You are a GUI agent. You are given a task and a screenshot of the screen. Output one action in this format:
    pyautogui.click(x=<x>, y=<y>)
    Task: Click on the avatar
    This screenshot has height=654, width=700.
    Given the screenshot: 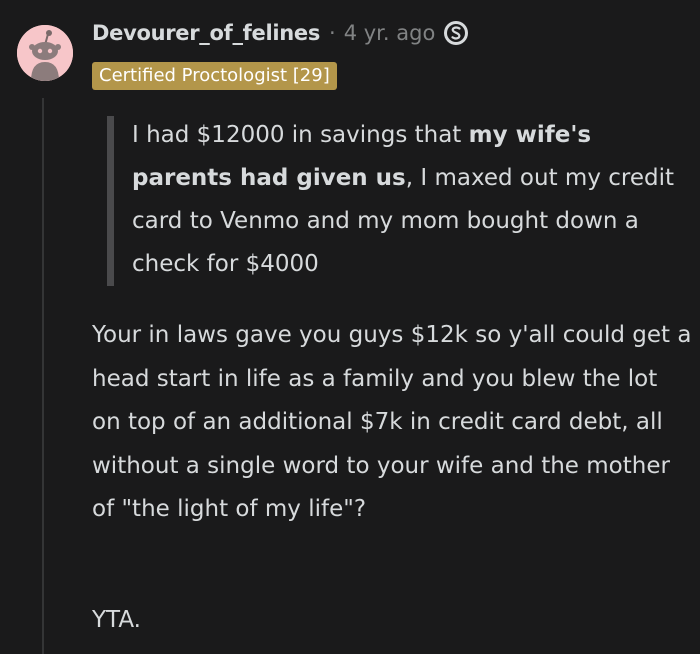 What is the action you would take?
    pyautogui.click(x=45, y=53)
    